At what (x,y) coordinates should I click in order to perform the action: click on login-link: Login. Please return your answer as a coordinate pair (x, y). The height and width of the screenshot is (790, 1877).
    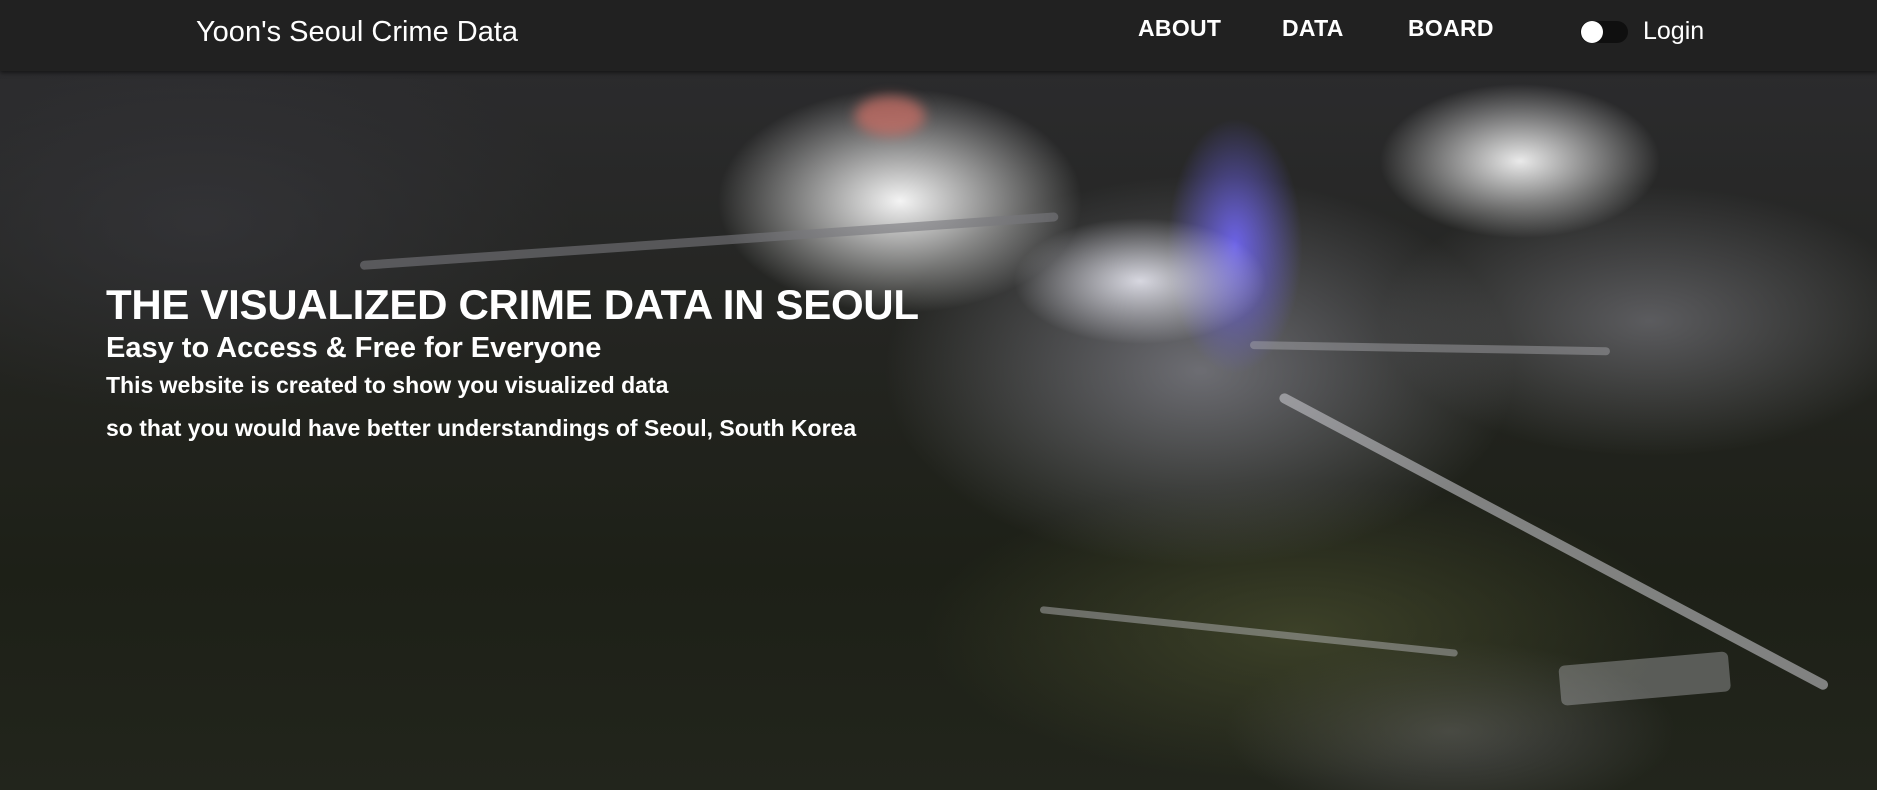
    Looking at the image, I should click on (1673, 31).